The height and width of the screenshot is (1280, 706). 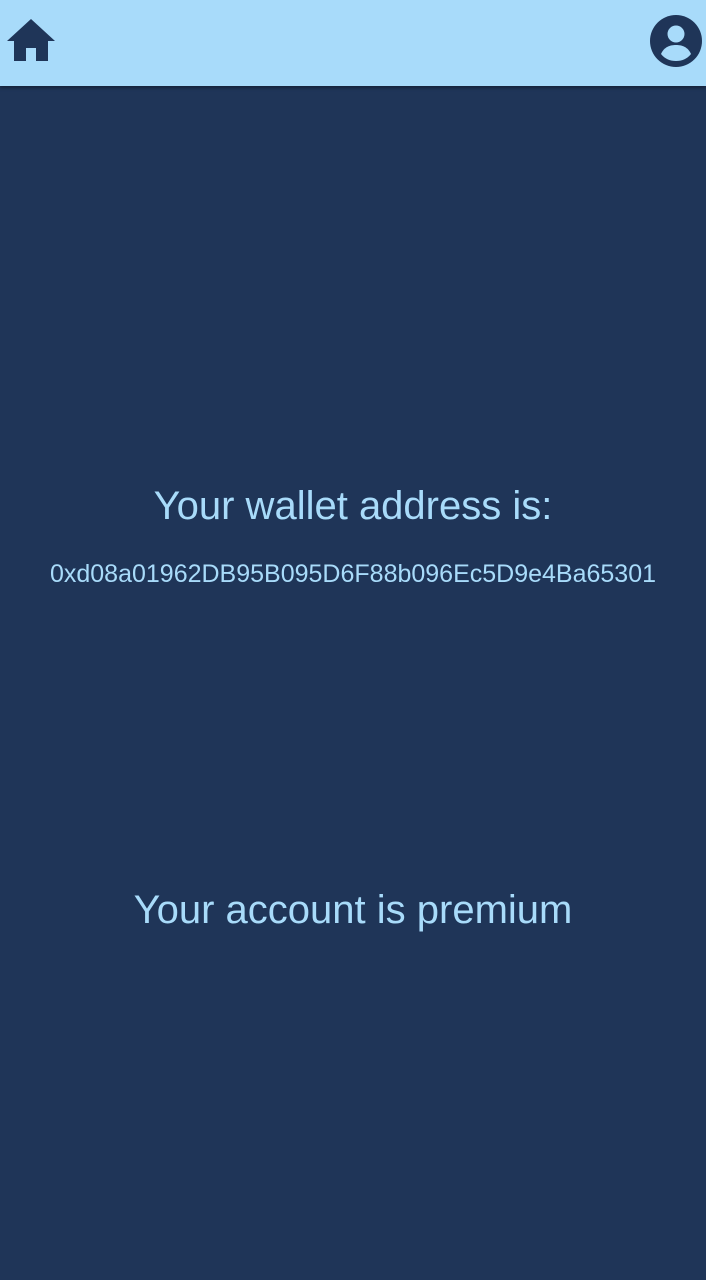 I want to click on account-status-text: Your account is premium, so click(x=353, y=910).